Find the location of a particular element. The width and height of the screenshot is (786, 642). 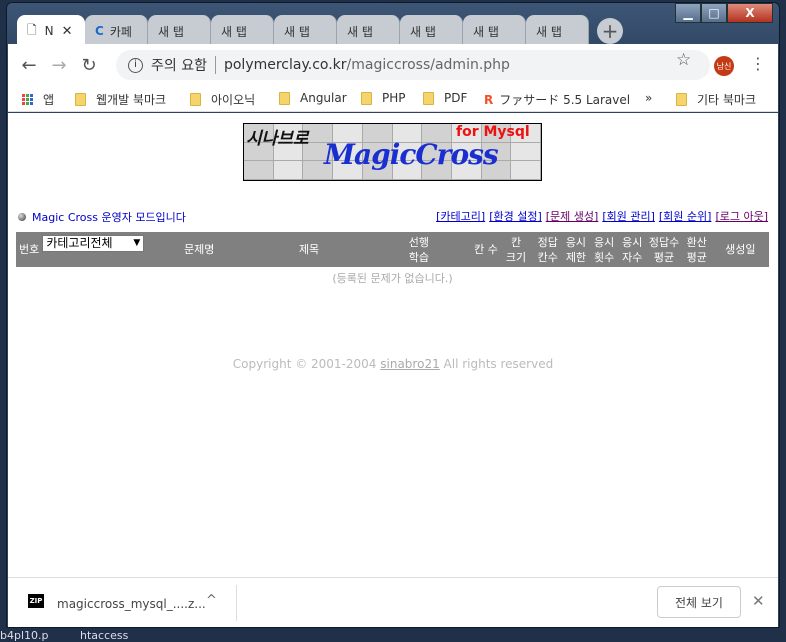

link-create-question: [문제 생성] is located at coordinates (572, 216).